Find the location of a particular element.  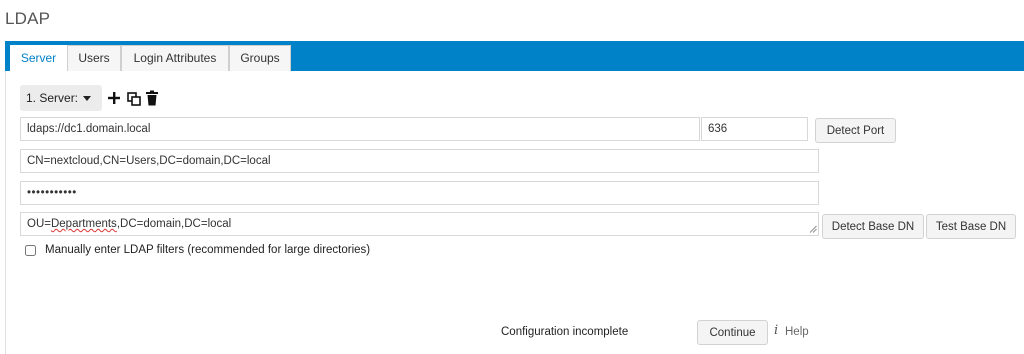

manual-filters-checkbox is located at coordinates (30, 250).